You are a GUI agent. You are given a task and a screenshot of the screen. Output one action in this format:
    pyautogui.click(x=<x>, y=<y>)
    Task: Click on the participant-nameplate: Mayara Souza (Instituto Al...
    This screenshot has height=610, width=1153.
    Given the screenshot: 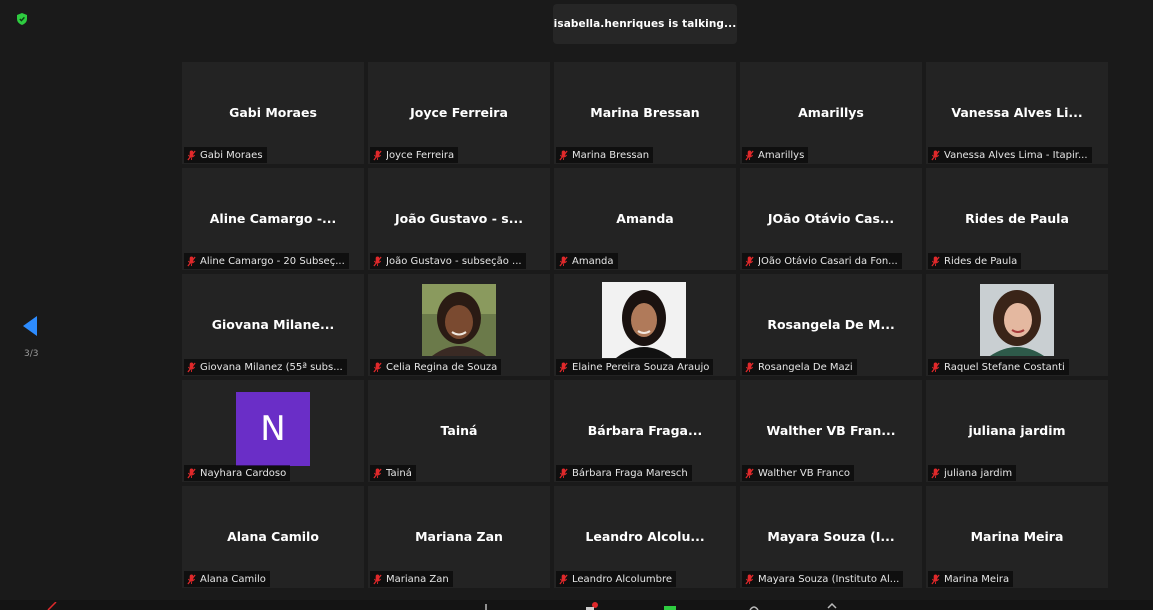 What is the action you would take?
    pyautogui.click(x=823, y=579)
    